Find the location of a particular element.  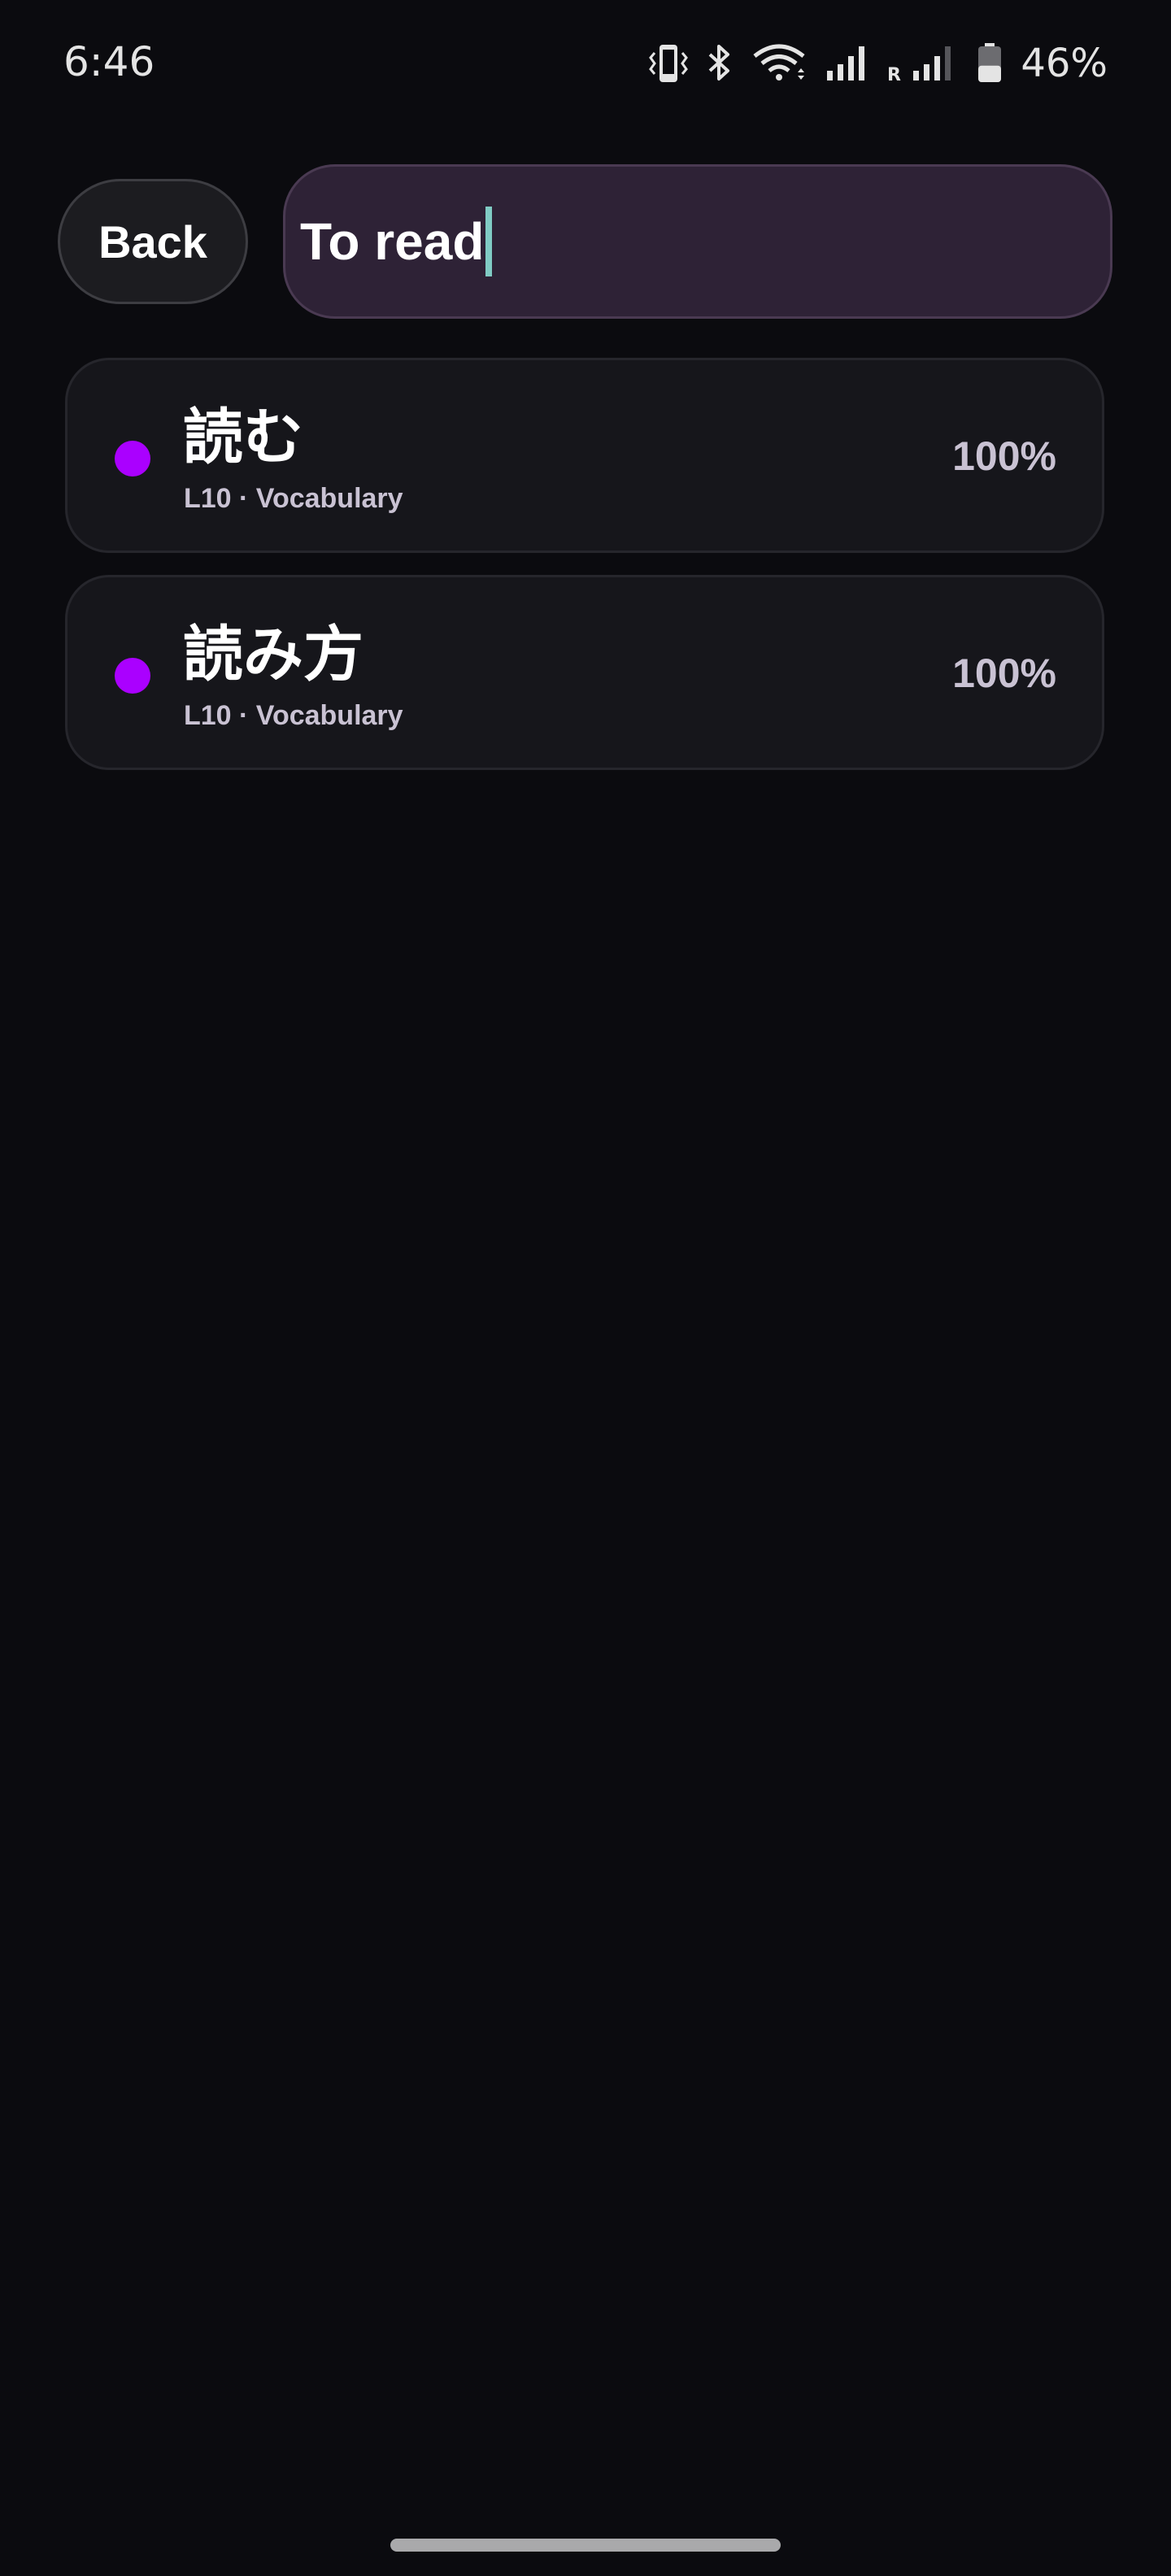

text-caret is located at coordinates (489, 241).